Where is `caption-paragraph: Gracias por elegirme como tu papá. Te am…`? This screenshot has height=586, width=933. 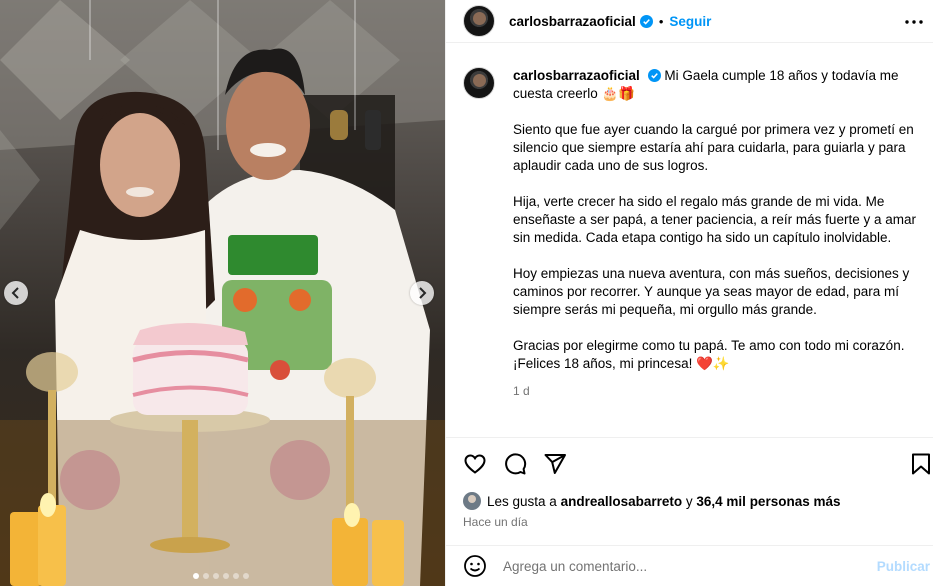
caption-paragraph: Gracias por elegirme como tu papá. Te am… is located at coordinates (709, 354).